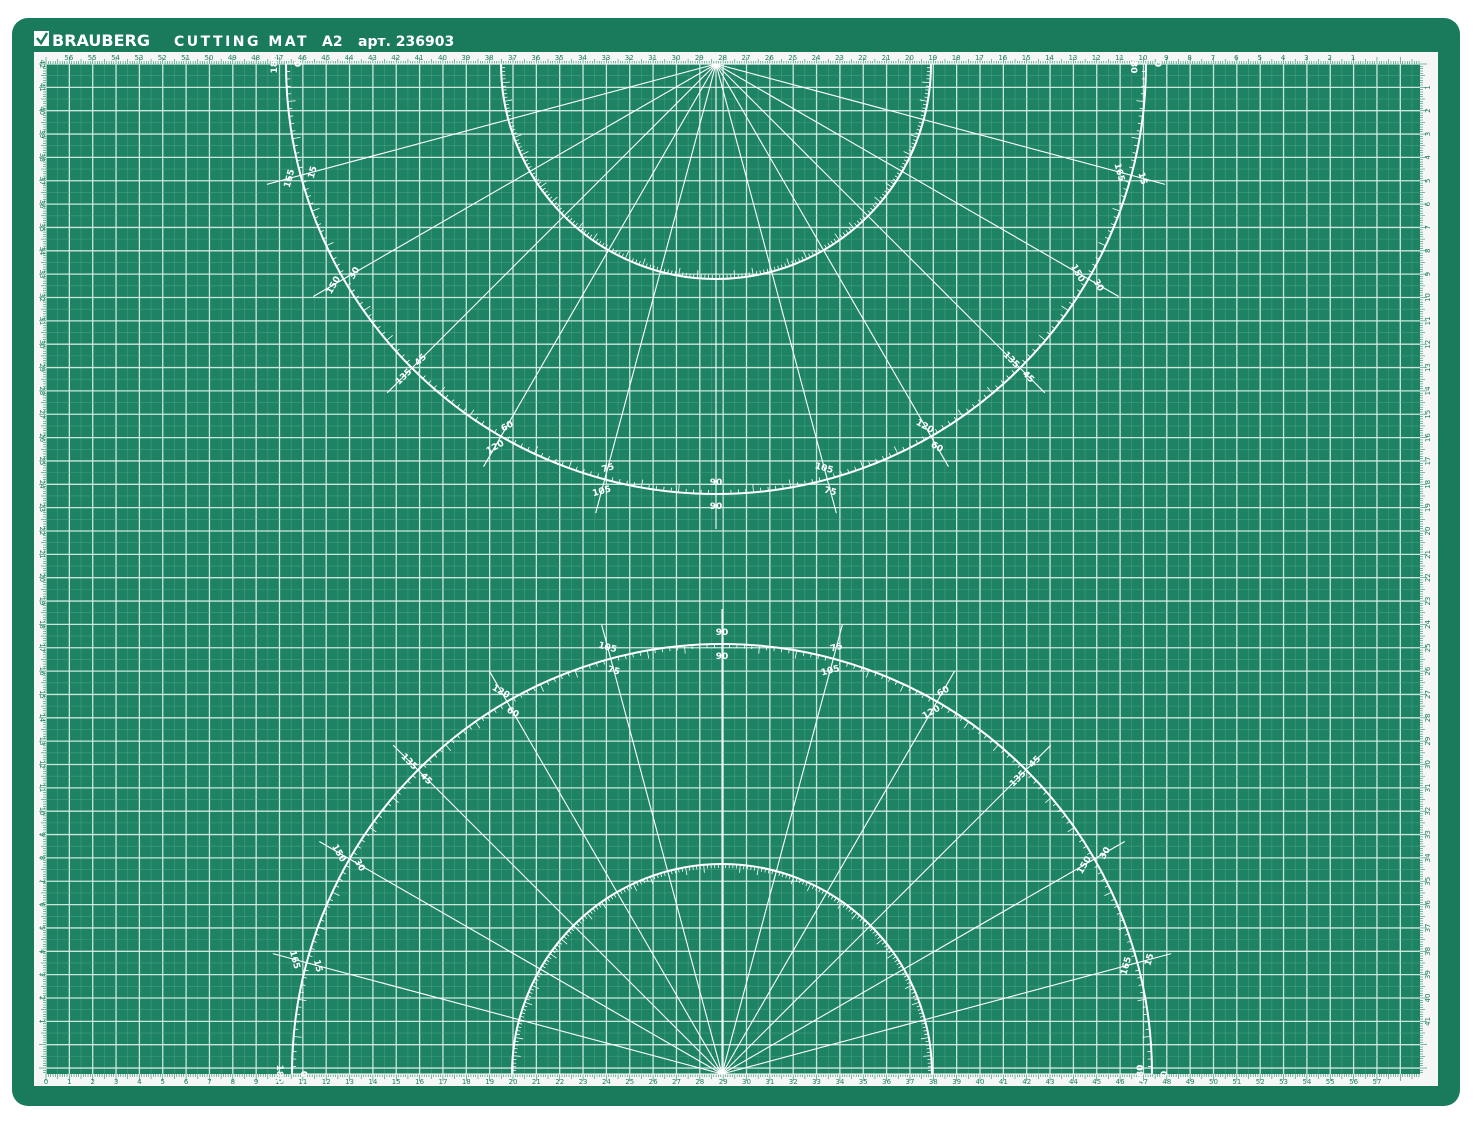  What do you see at coordinates (1428, 647) in the screenshot?
I see `ruler-label-right: 25` at bounding box center [1428, 647].